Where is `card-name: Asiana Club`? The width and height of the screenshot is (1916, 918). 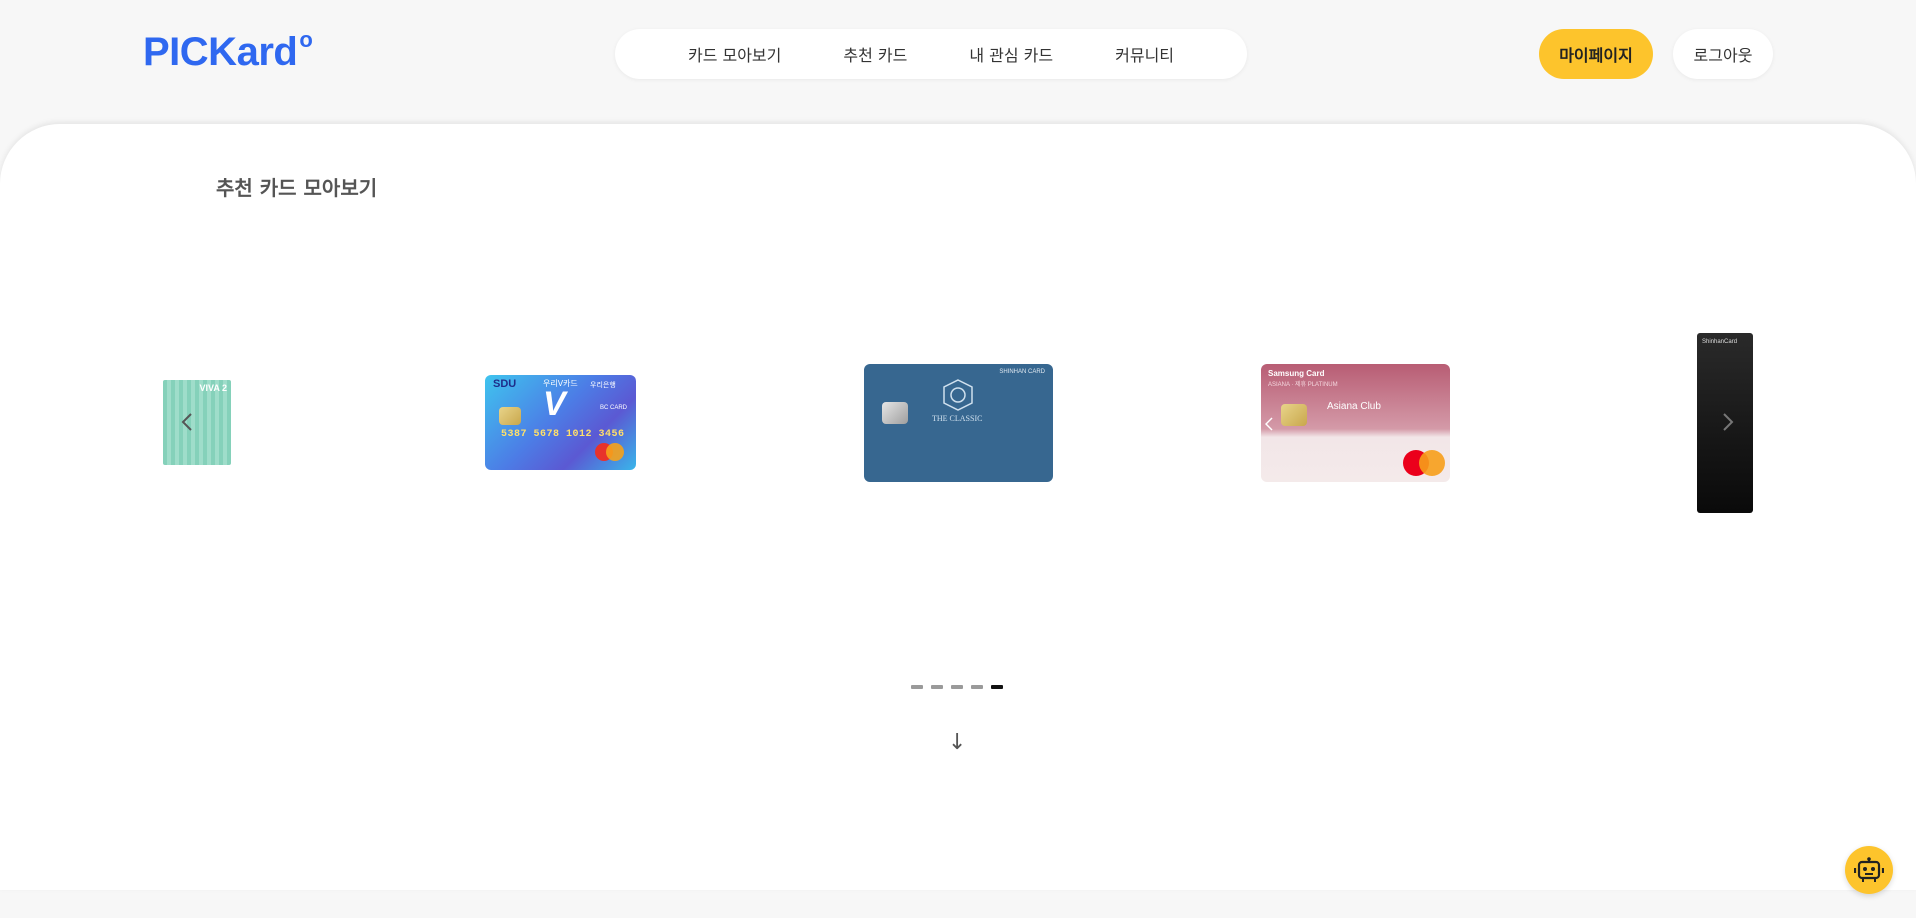 card-name: Asiana Club is located at coordinates (1354, 406).